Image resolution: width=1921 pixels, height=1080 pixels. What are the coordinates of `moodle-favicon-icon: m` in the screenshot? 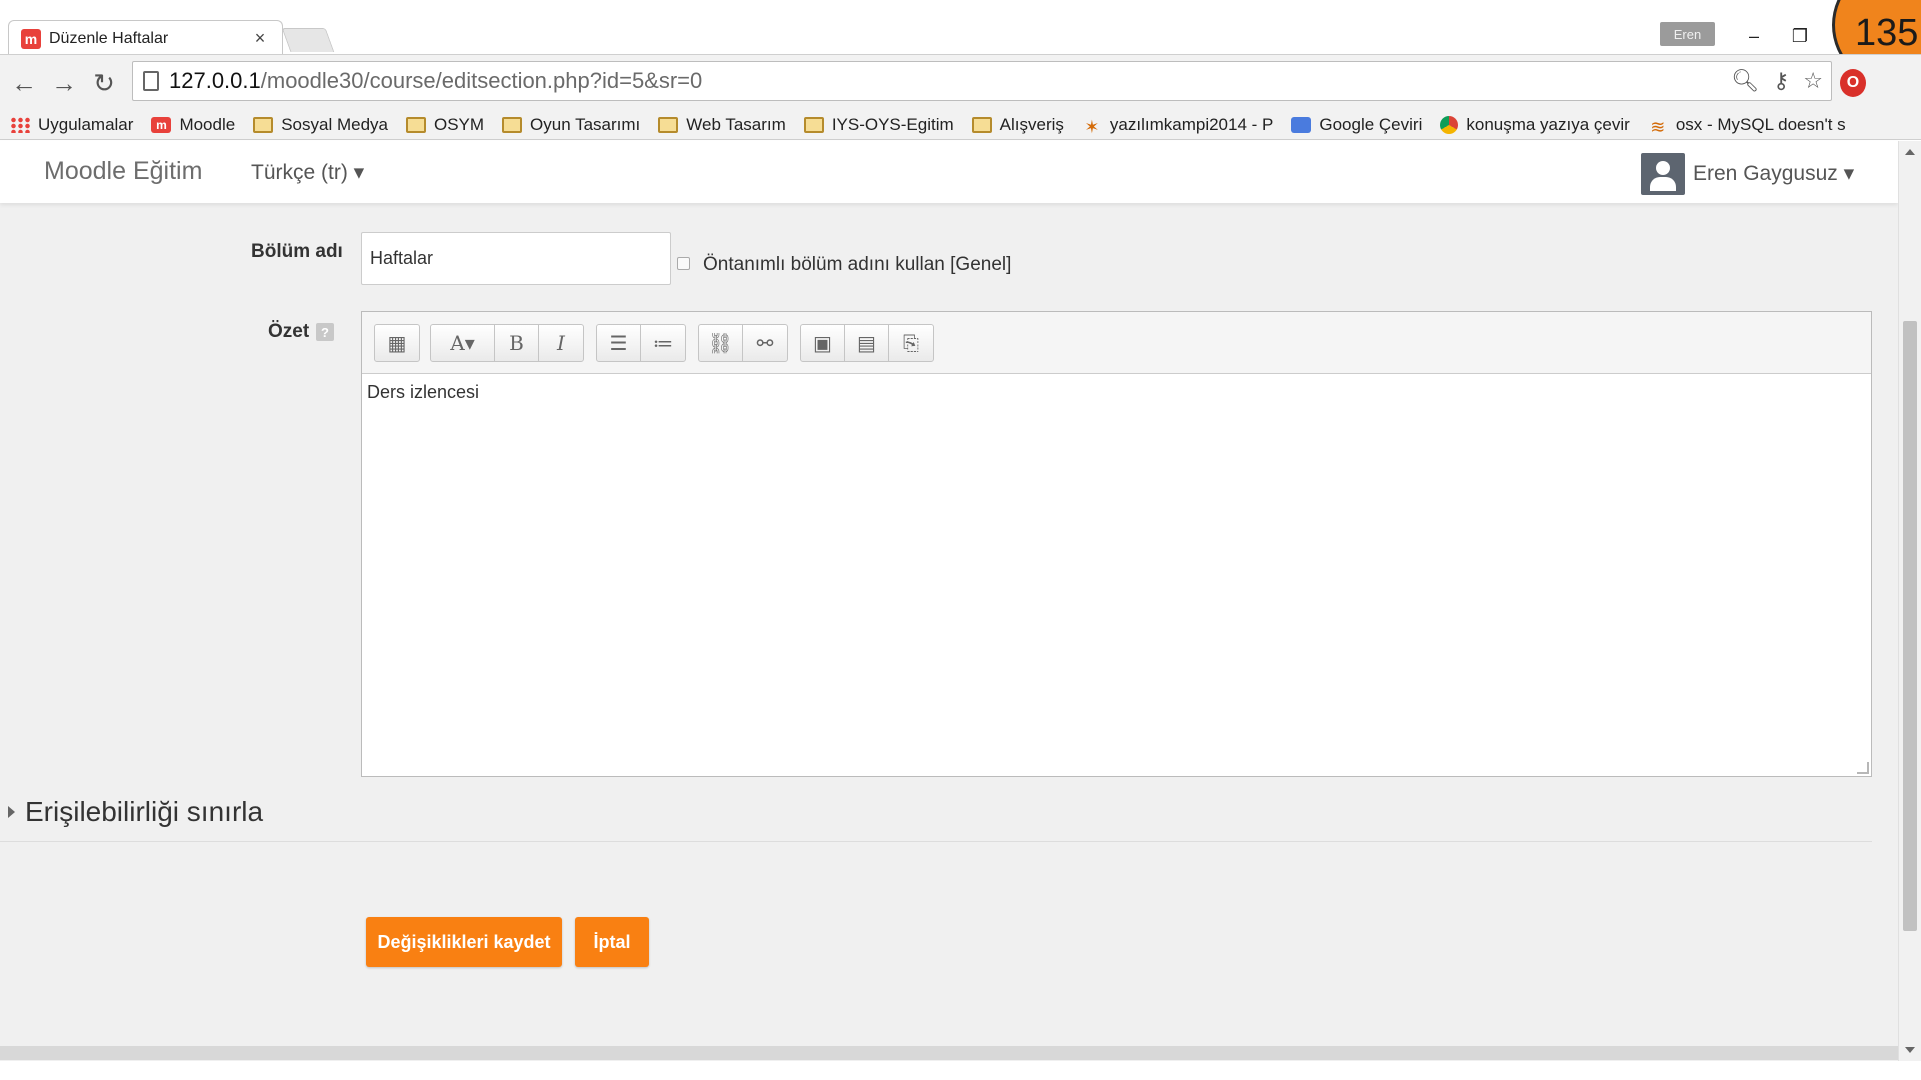 It's located at (31, 38).